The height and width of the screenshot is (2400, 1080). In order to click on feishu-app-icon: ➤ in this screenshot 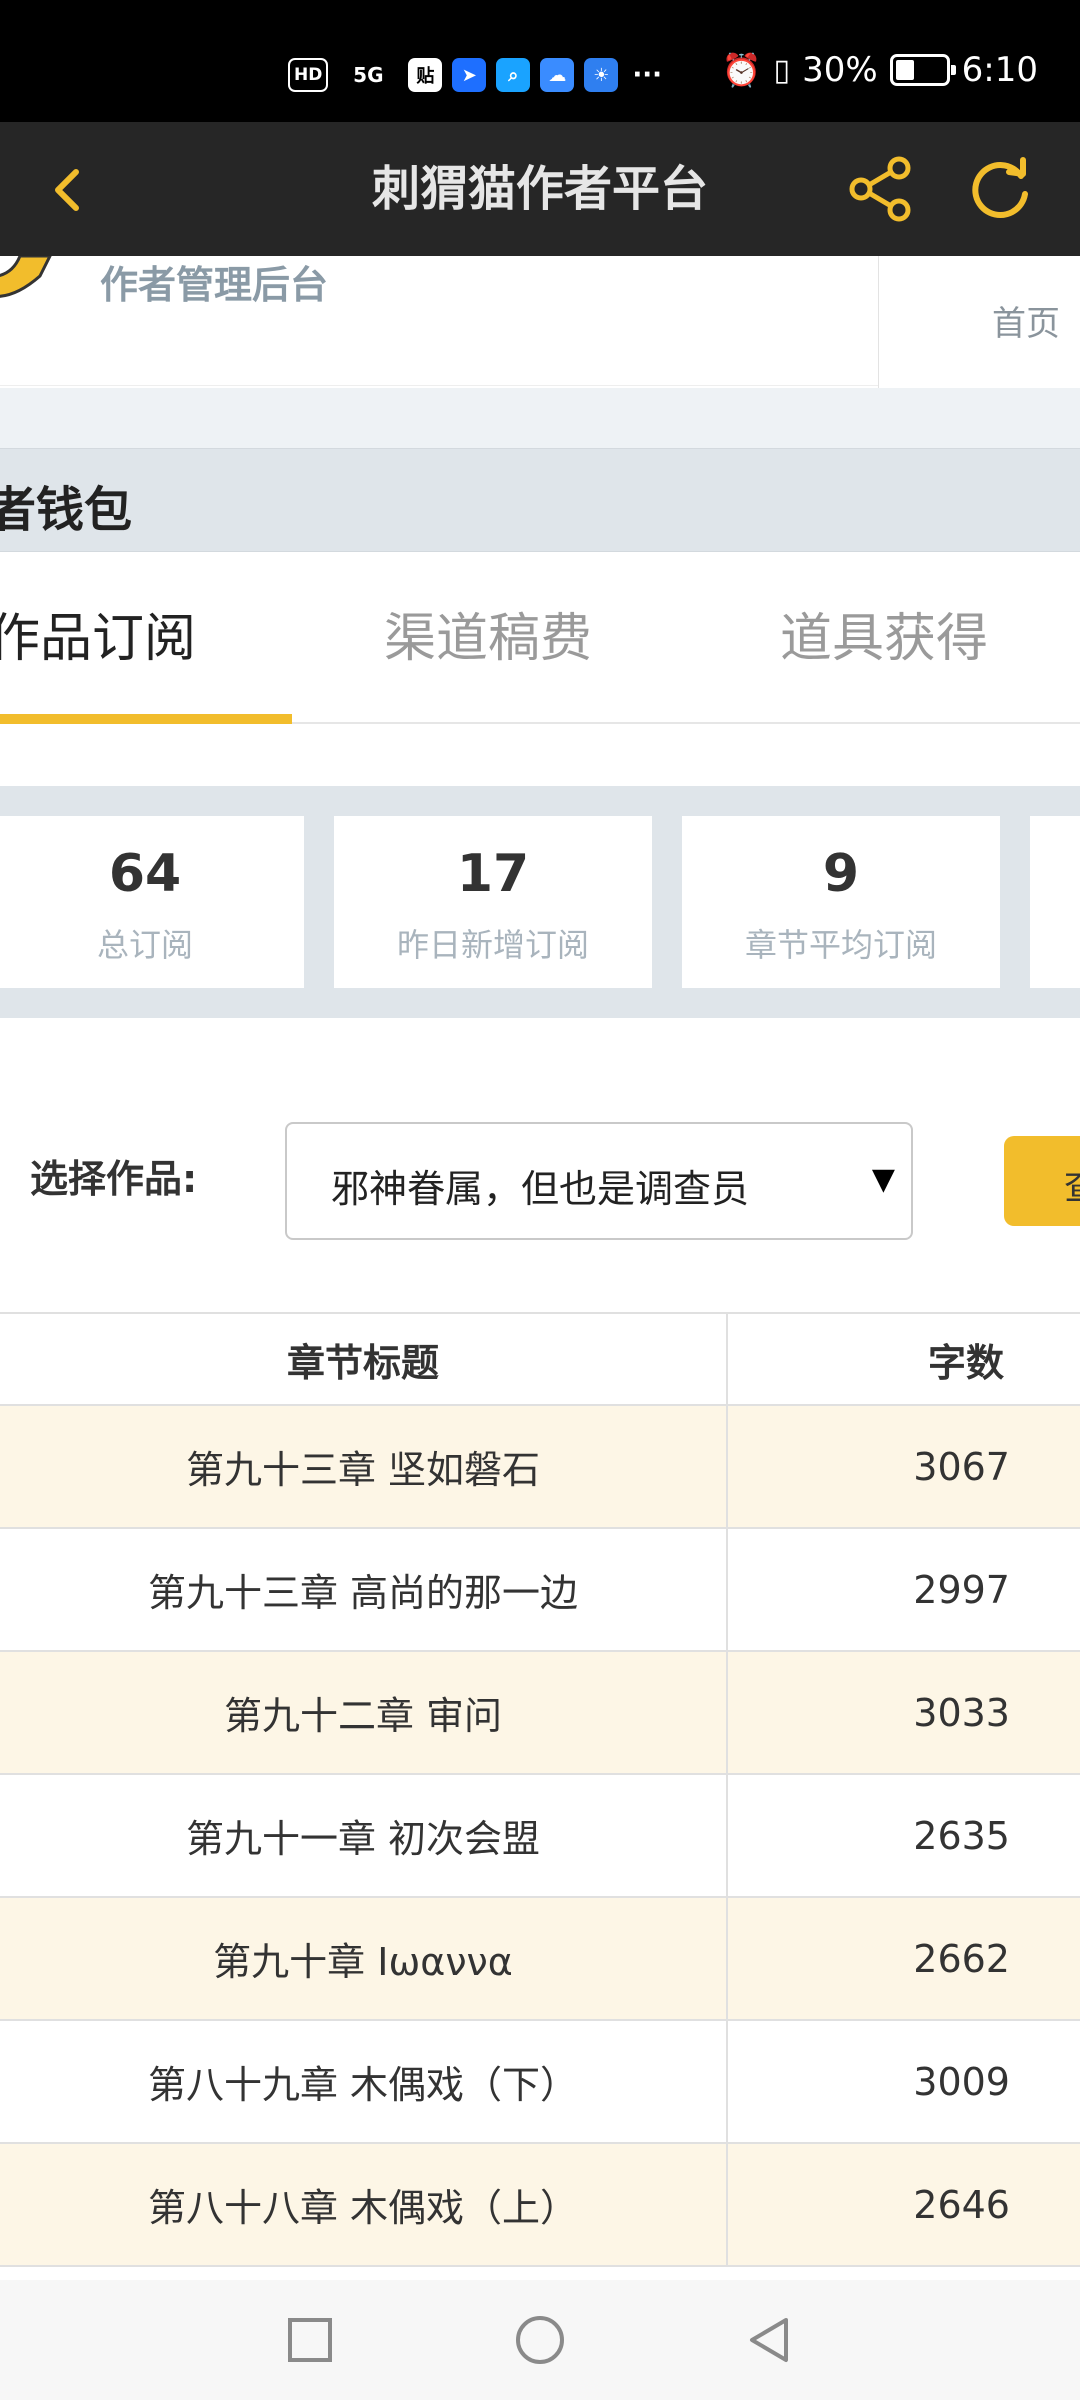, I will do `click(469, 75)`.